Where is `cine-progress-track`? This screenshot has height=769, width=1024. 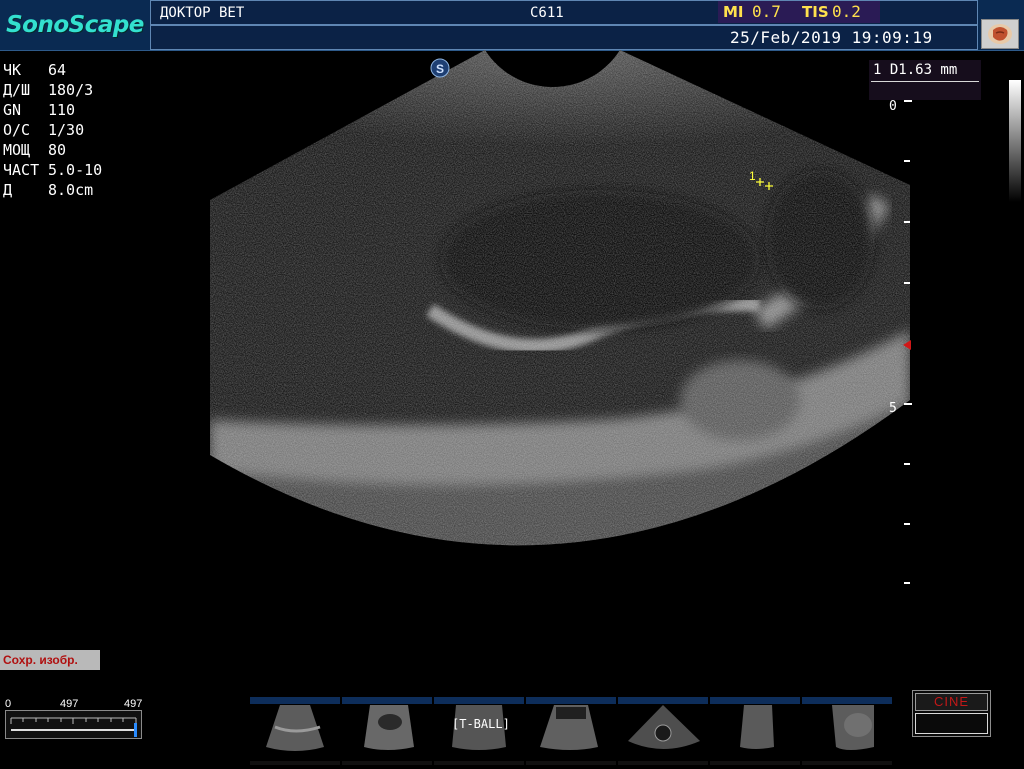
cine-progress-track is located at coordinates (73, 730).